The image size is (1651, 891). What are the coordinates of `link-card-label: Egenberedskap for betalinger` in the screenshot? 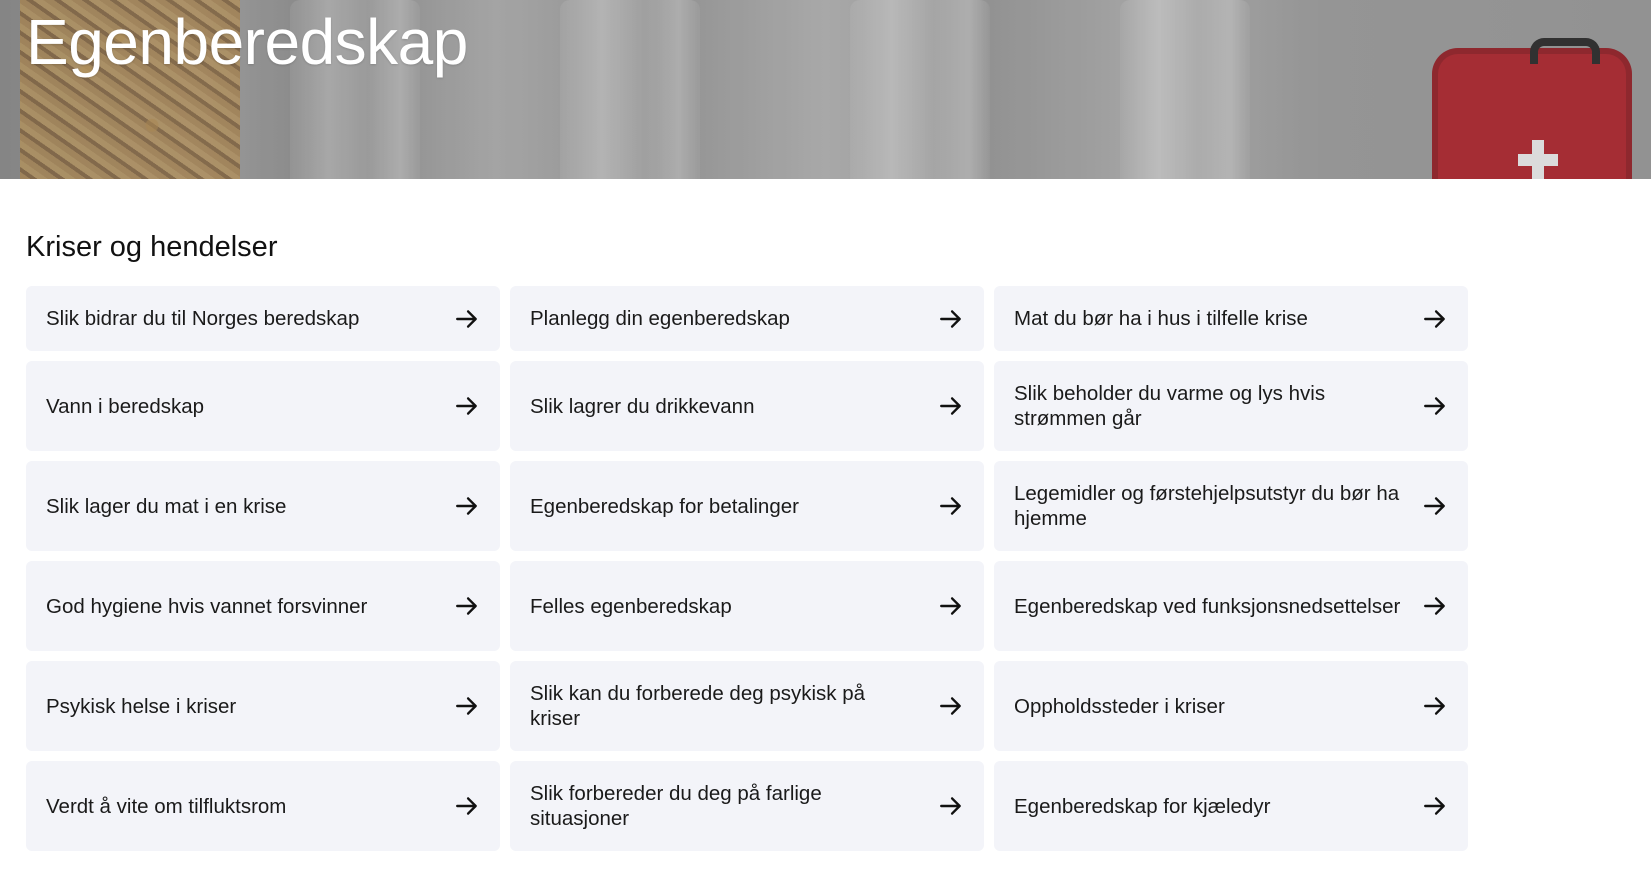 It's located at (664, 506).